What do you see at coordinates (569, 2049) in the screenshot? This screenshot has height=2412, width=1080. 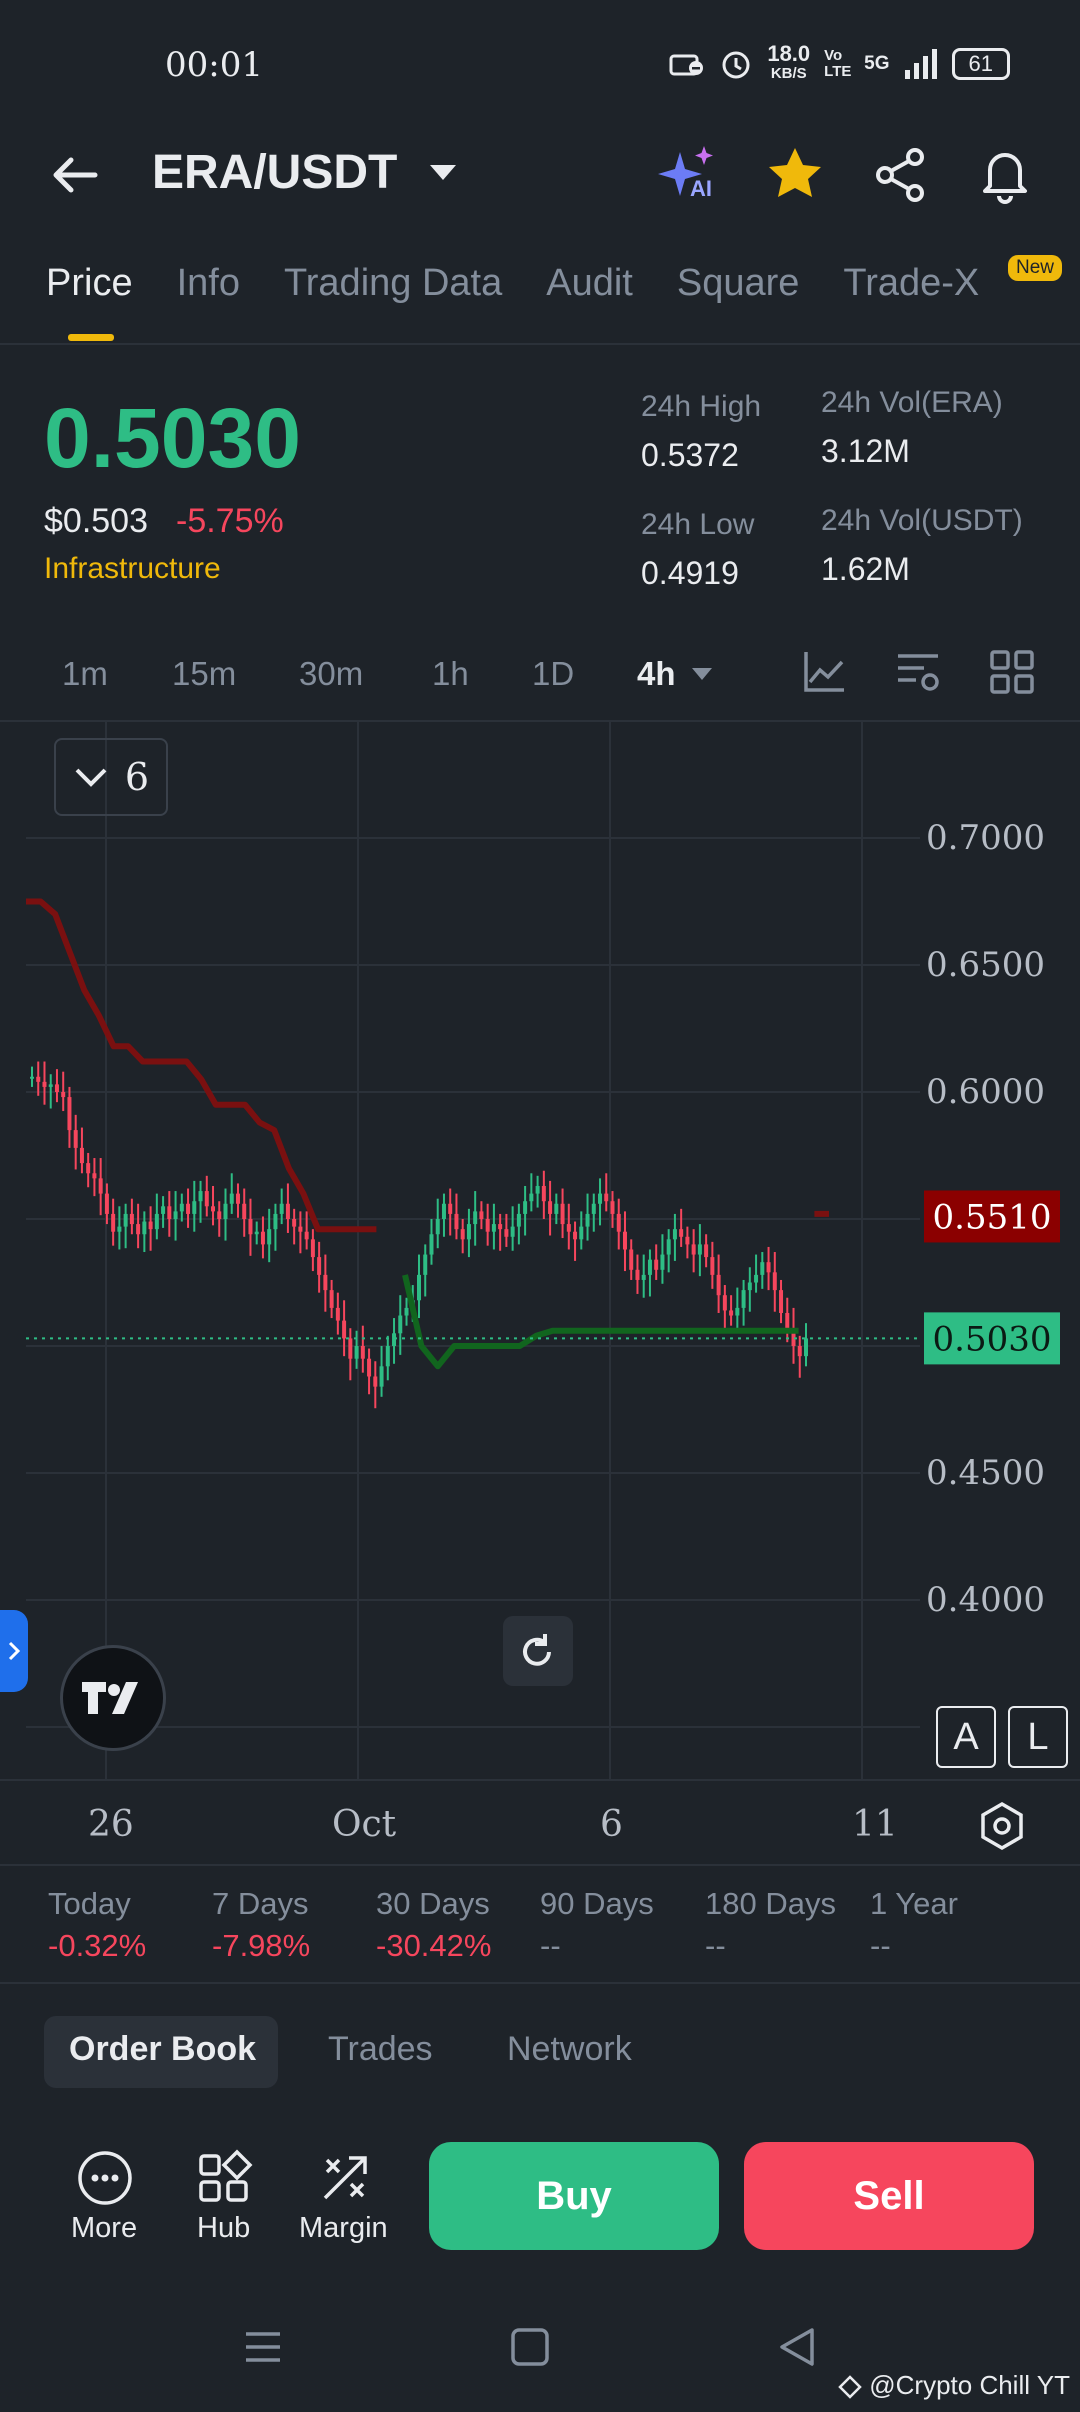 I see `tab-network: Network` at bounding box center [569, 2049].